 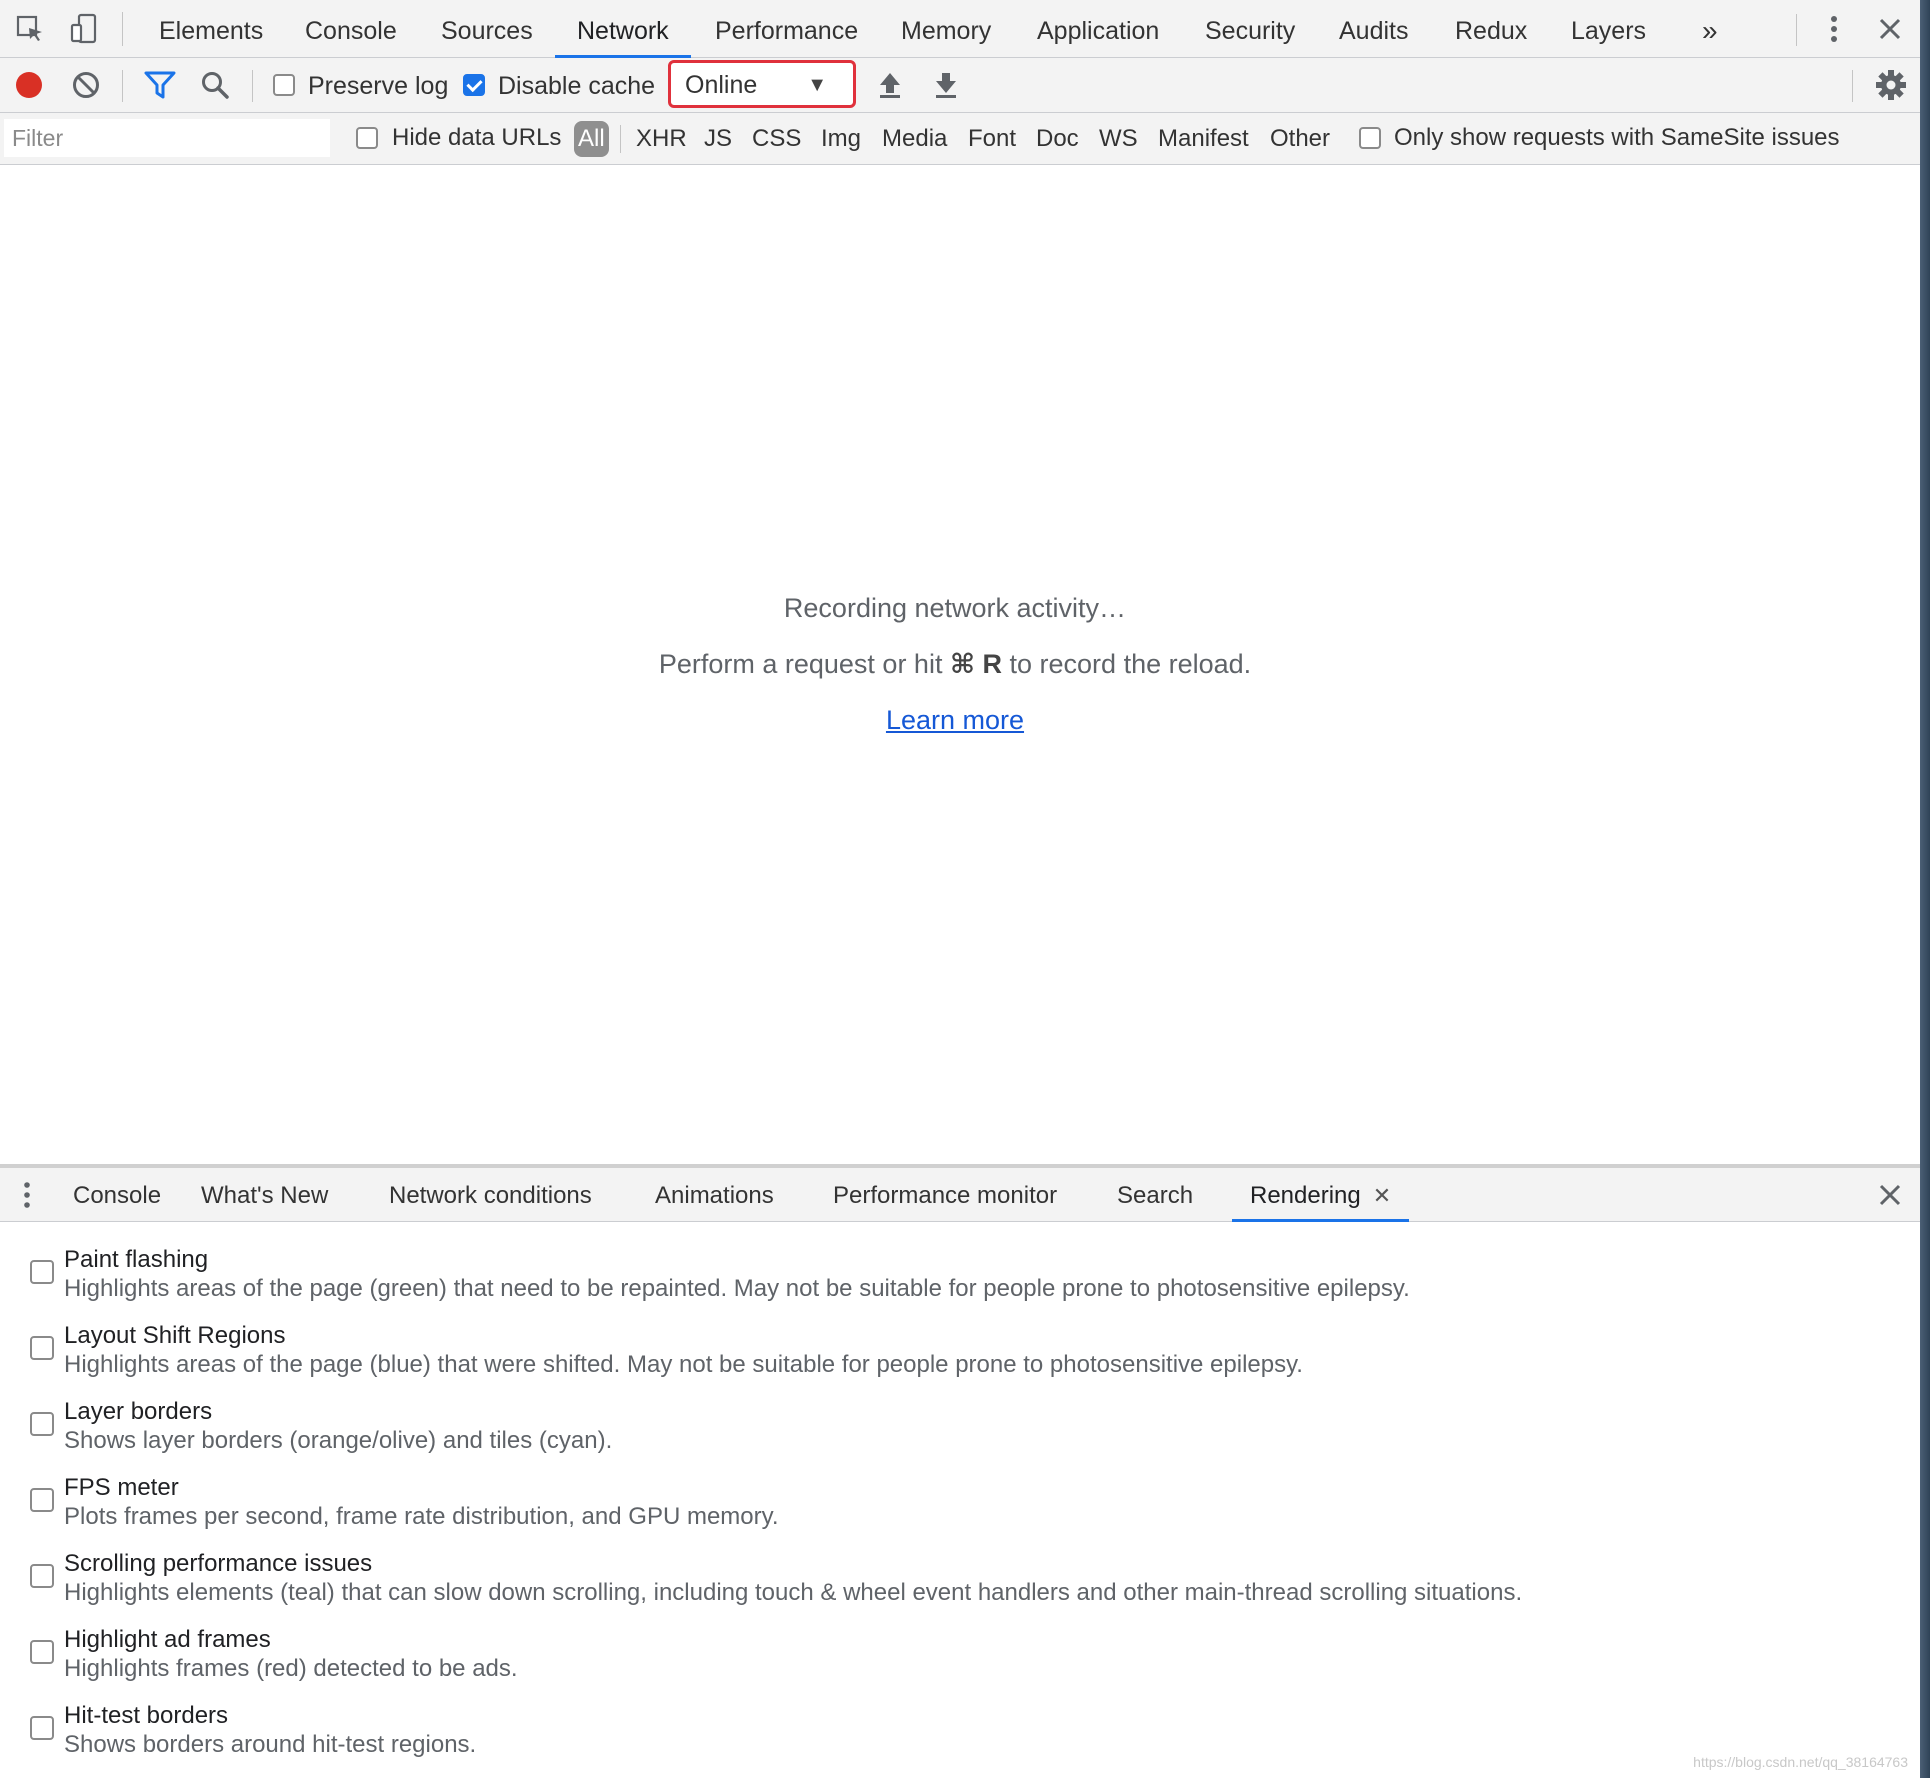 What do you see at coordinates (1305, 1195) in the screenshot?
I see `drawer-tab-rendering-label: Rendering` at bounding box center [1305, 1195].